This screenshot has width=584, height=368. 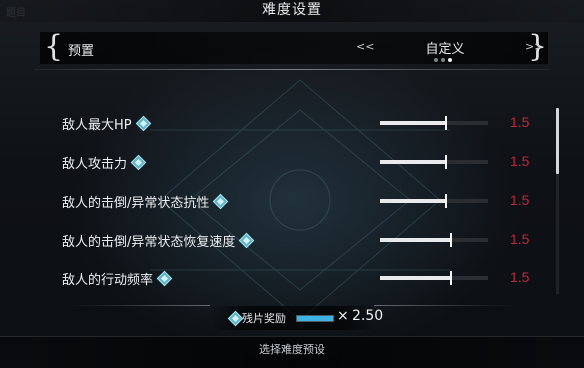 What do you see at coordinates (292, 279) in the screenshot?
I see `setting-row-action-frequency: 敌人的行动频率 1.5` at bounding box center [292, 279].